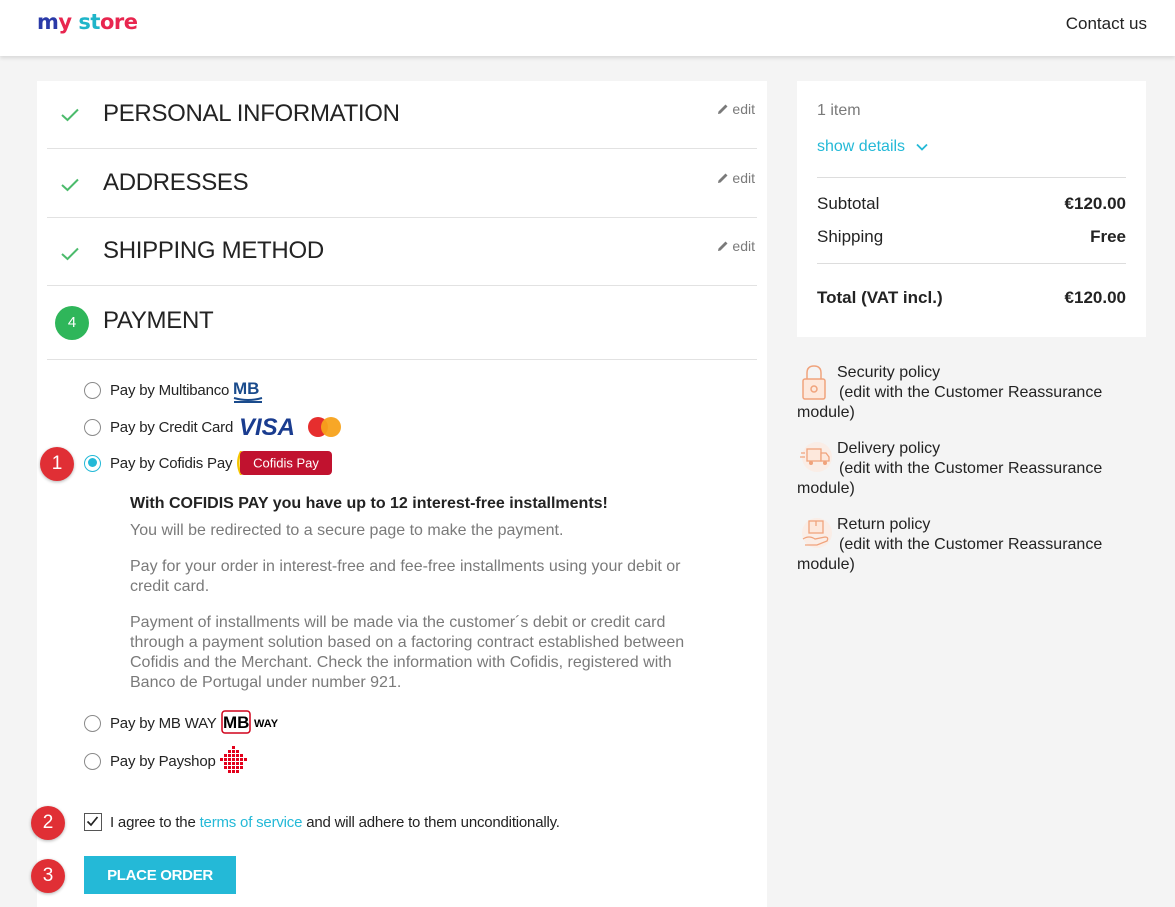  Describe the element at coordinates (172, 427) in the screenshot. I see `payment-option-label: Pay by Credit Card` at that location.